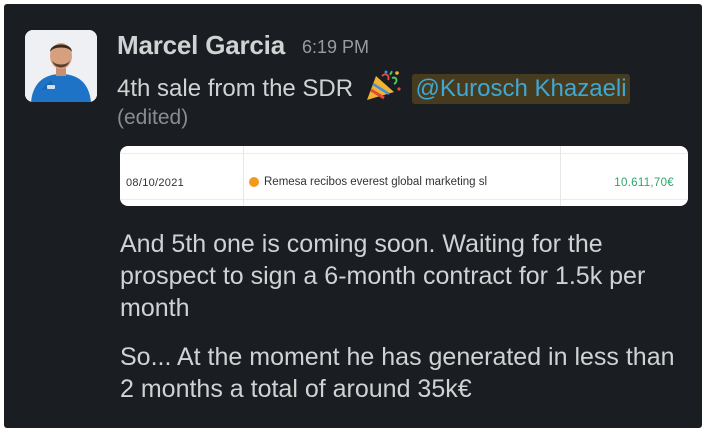  I want to click on avatar-image, so click(61, 66).